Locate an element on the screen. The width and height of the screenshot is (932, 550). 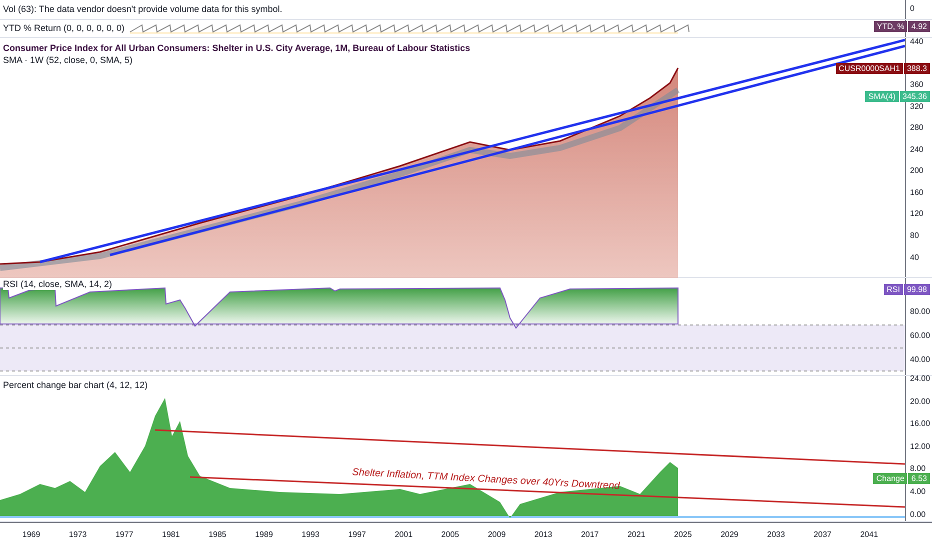
axis-label: 24.00 is located at coordinates (920, 379).